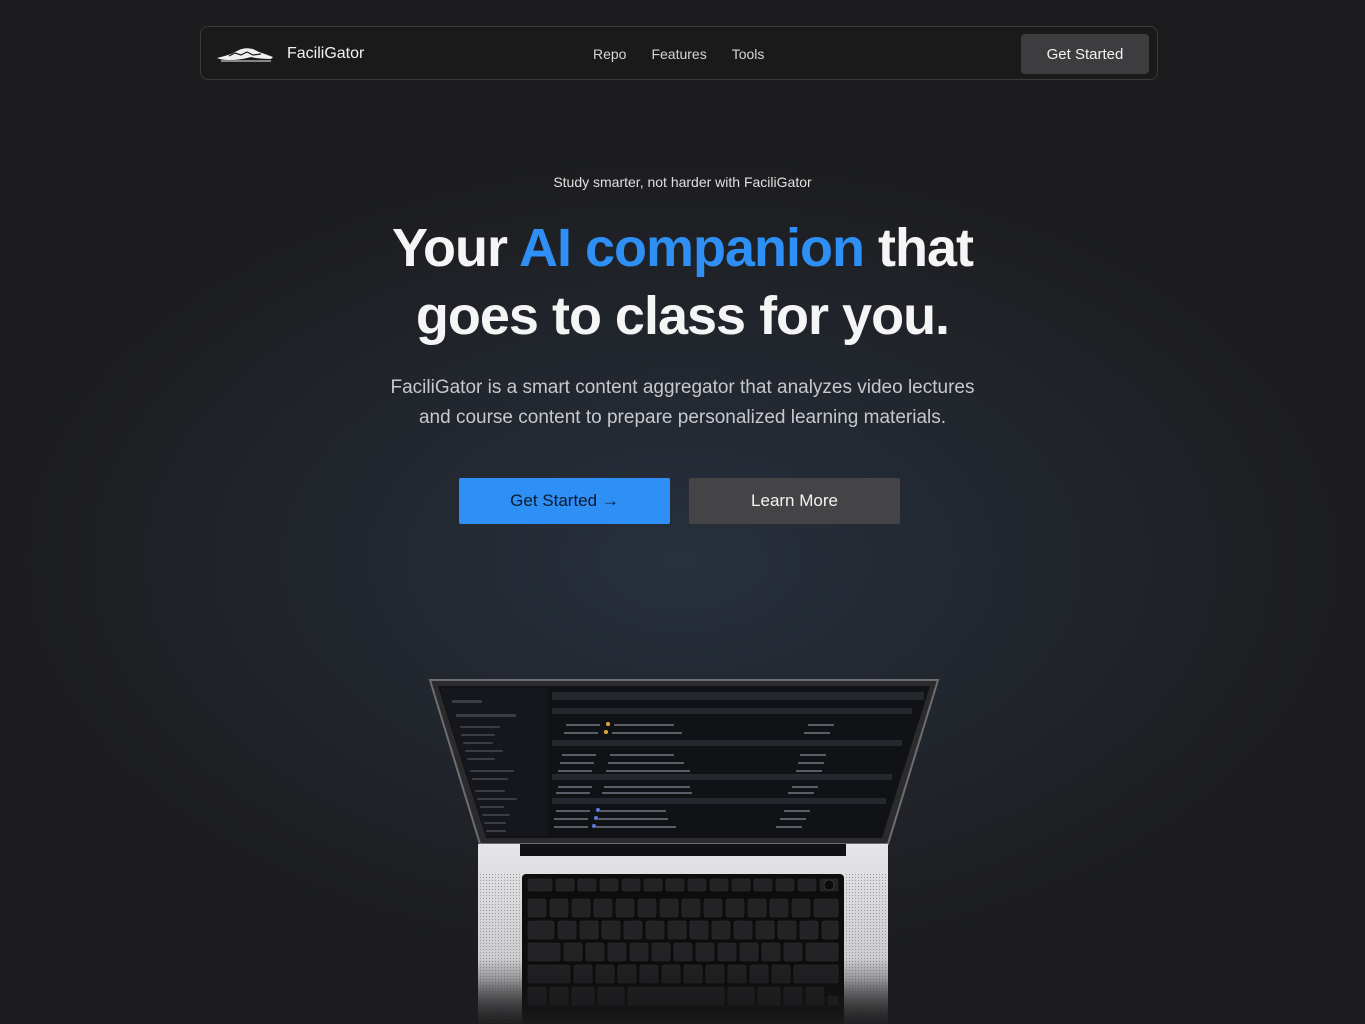 This screenshot has width=1365, height=1024. I want to click on laptop-illustration, so click(684, 851).